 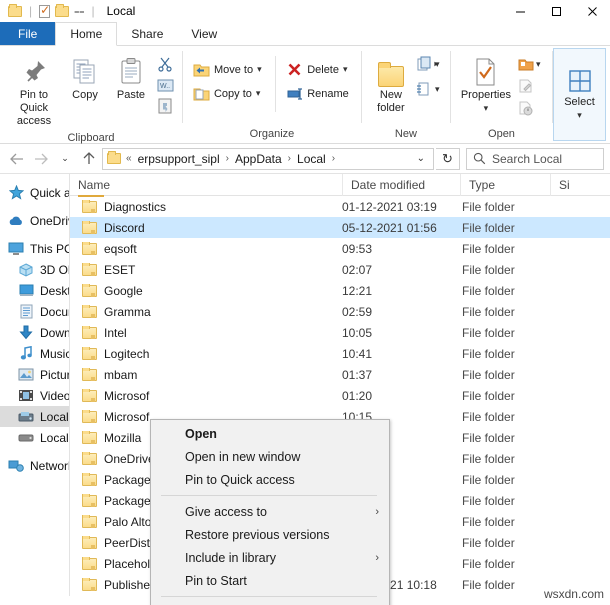 I want to click on table-row: ESET 02:07 File folder, so click(x=340, y=269).